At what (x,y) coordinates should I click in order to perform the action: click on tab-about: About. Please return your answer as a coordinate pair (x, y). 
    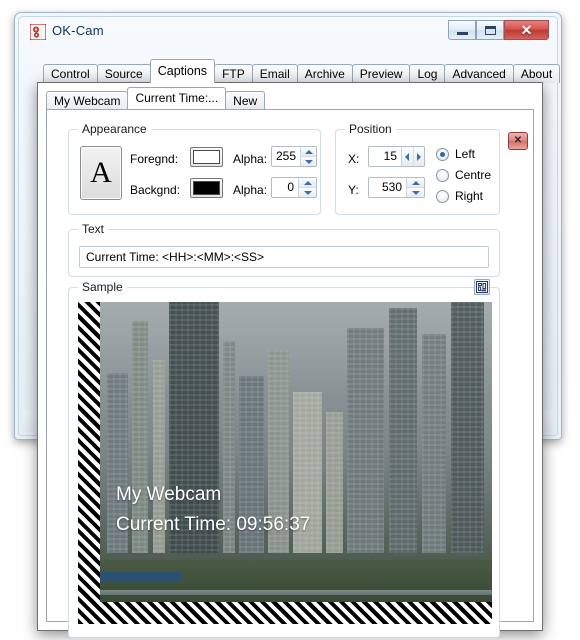
    Looking at the image, I should click on (536, 73).